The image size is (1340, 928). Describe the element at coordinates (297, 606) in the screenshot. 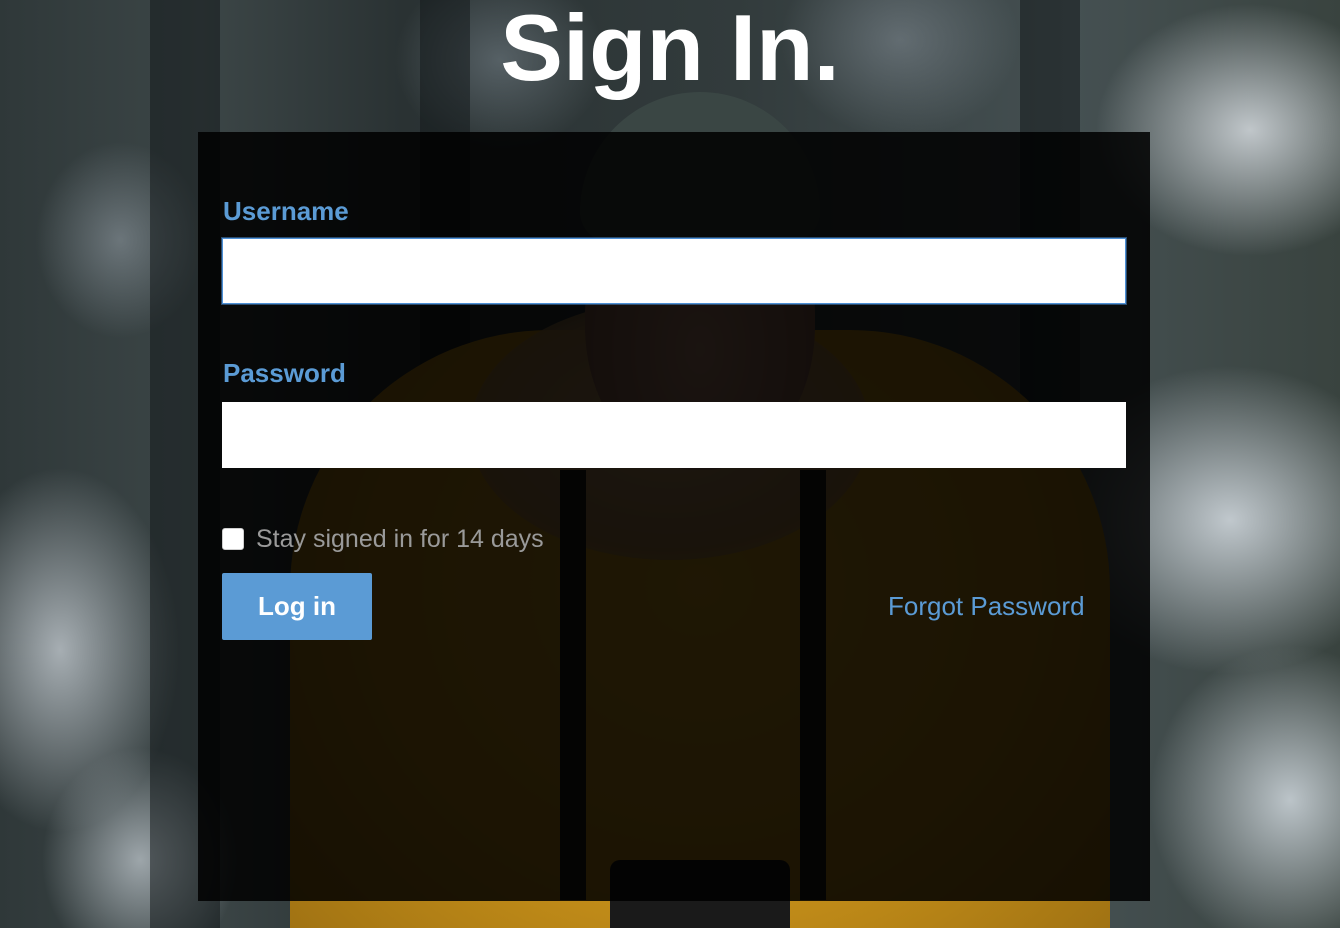

I see `login-button: Log in` at that location.